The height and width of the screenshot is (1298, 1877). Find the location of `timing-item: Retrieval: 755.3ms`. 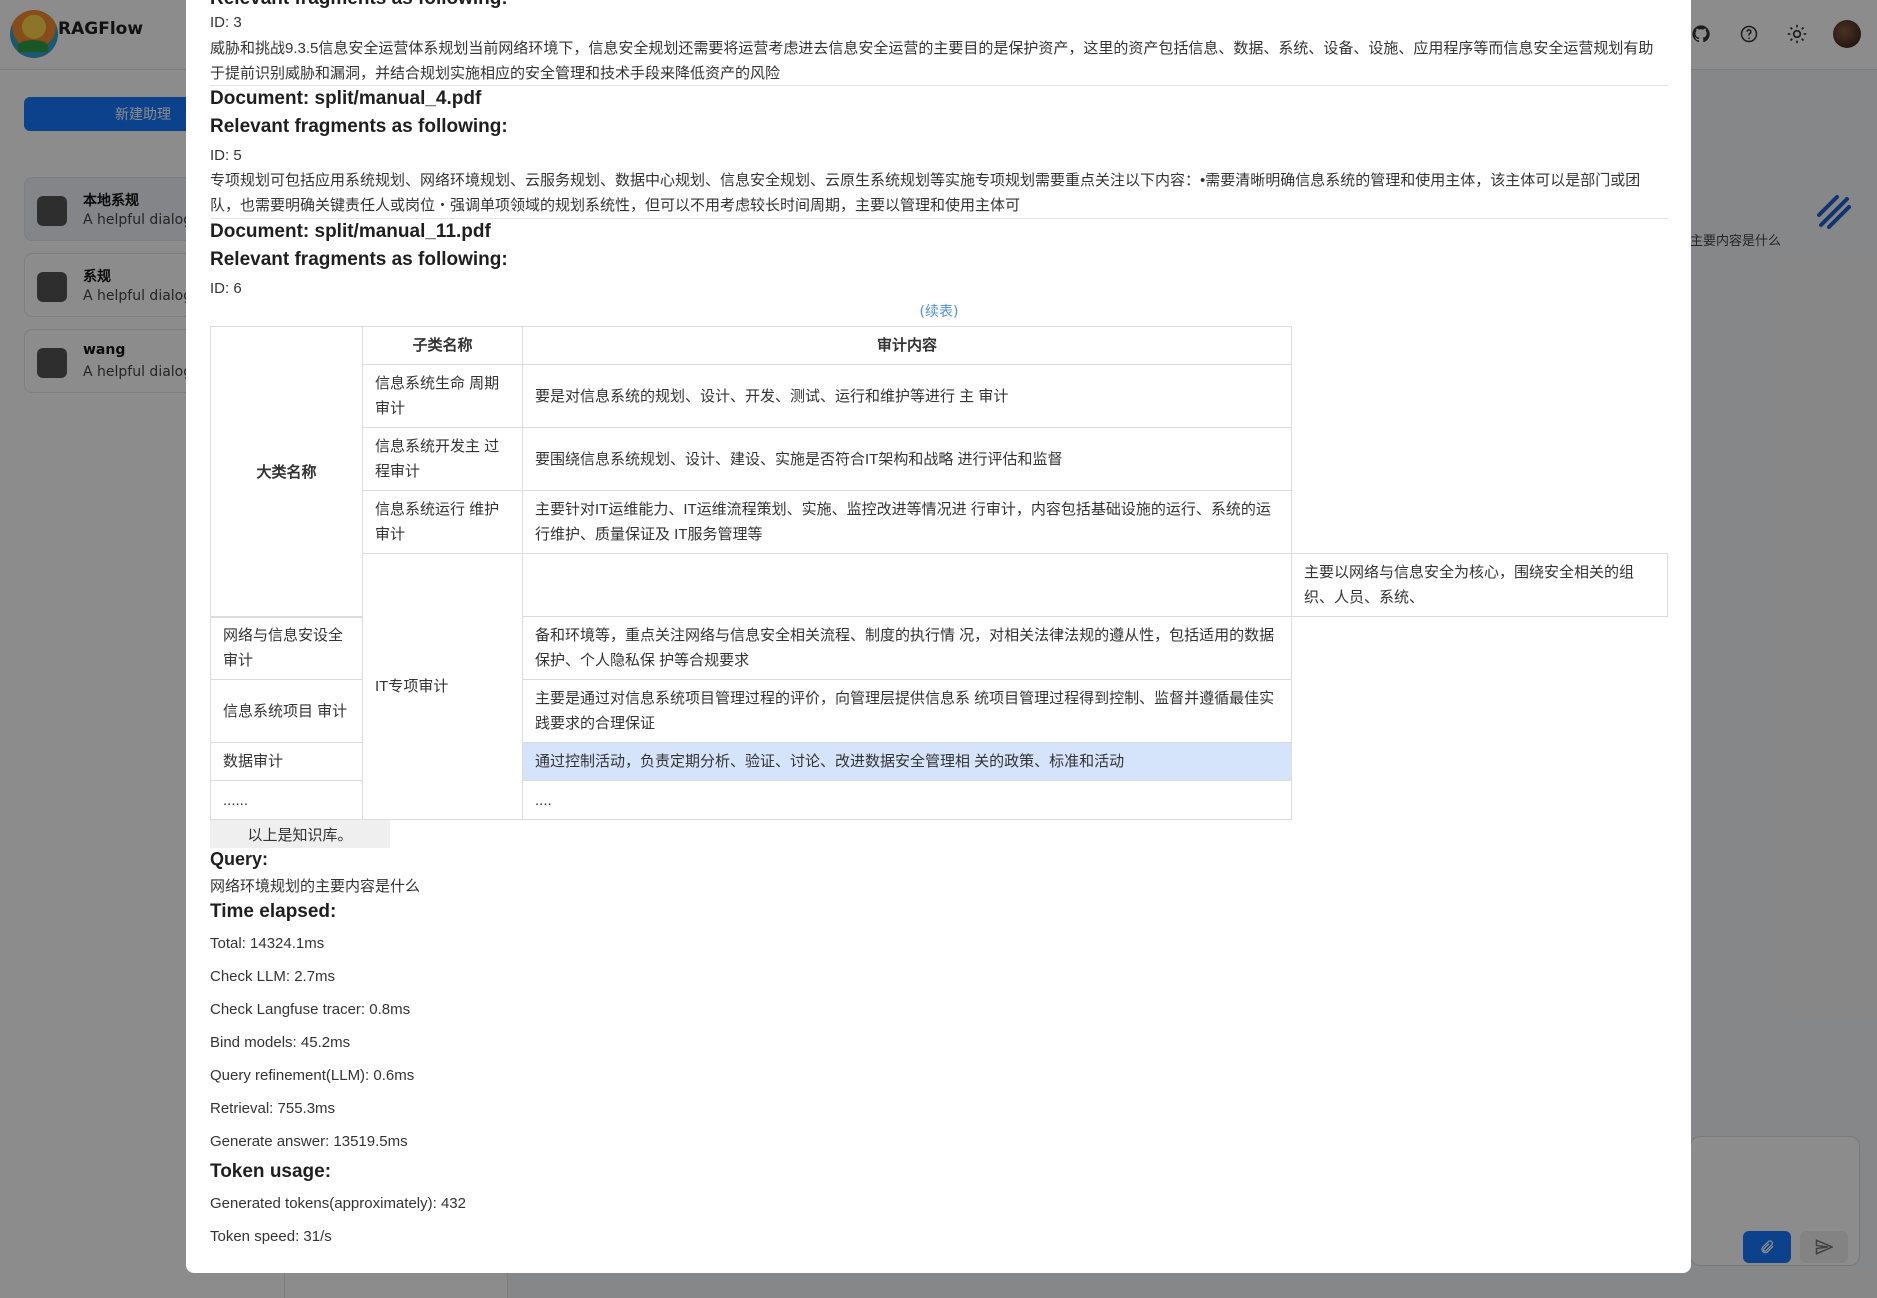

timing-item: Retrieval: 755.3ms is located at coordinates (273, 1108).